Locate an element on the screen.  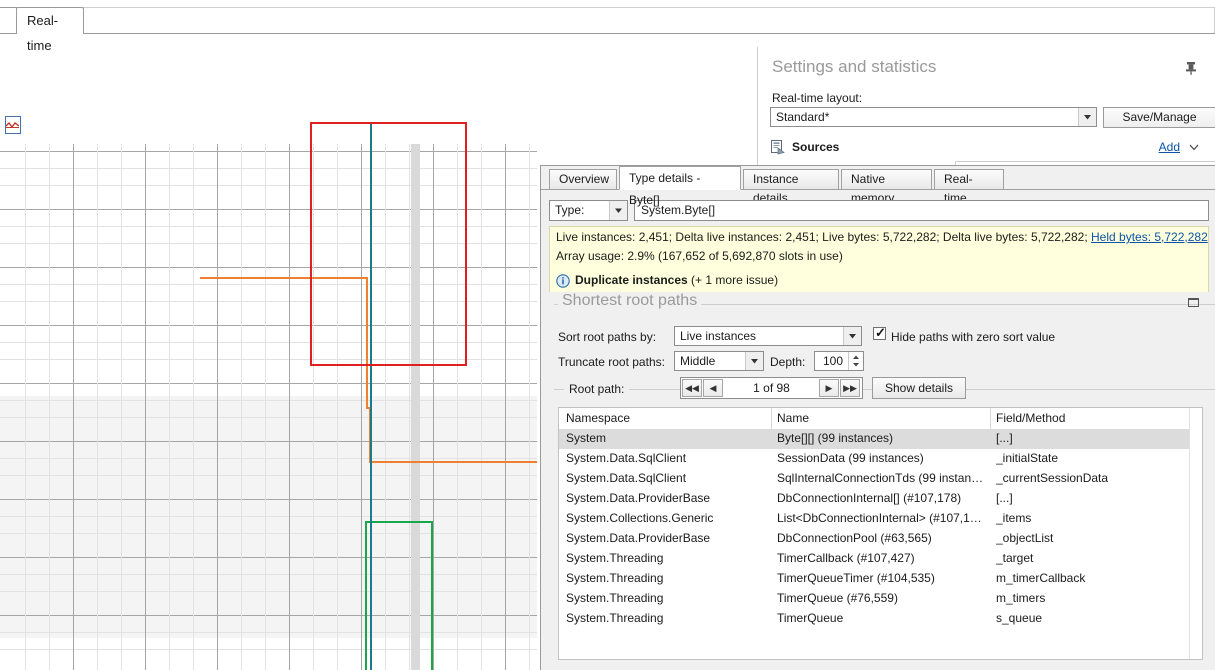
show-details-label: Show details is located at coordinates (919, 388).